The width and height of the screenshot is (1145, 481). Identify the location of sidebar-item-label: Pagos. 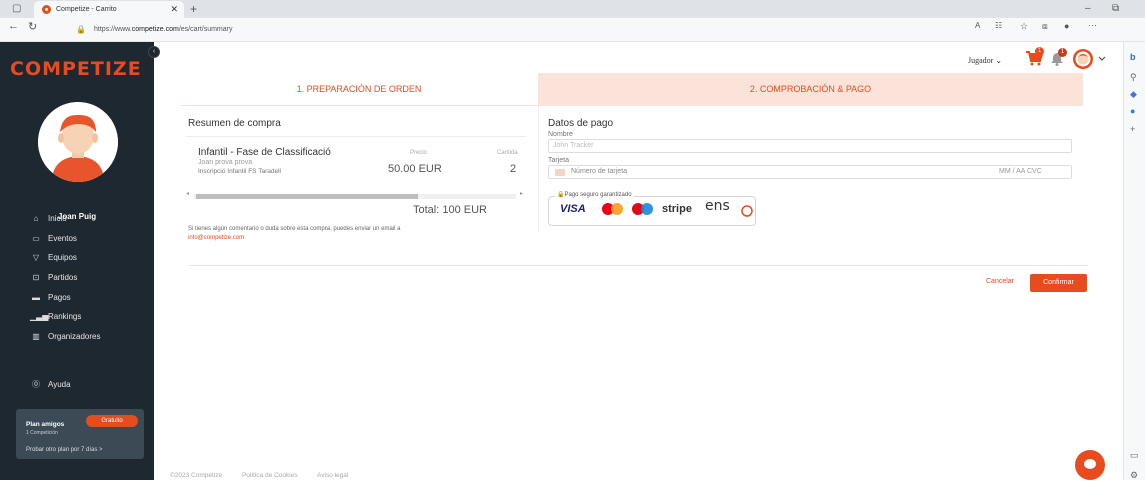
(59, 297).